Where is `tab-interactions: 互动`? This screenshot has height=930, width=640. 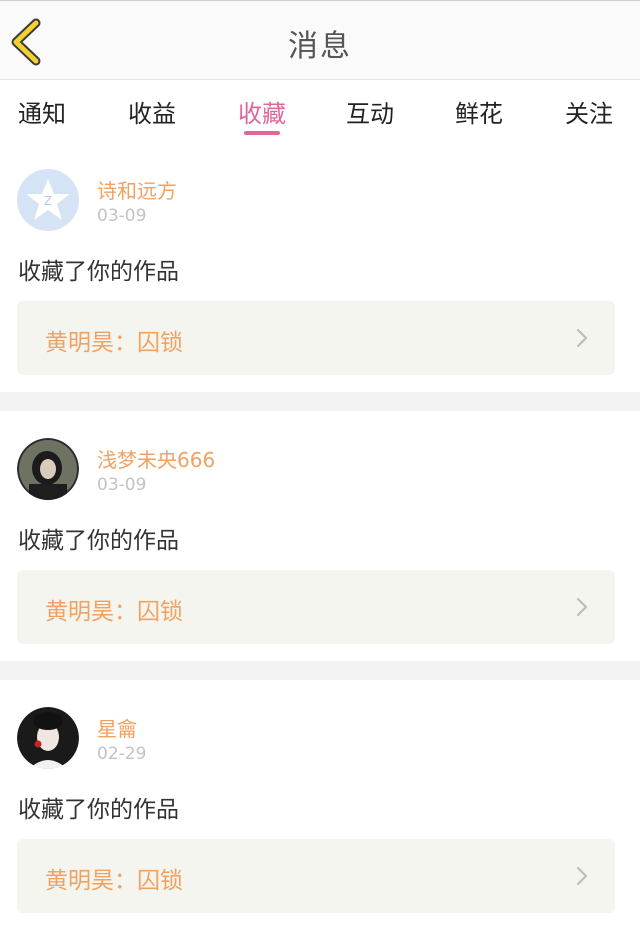 tab-interactions: 互动 is located at coordinates (370, 111).